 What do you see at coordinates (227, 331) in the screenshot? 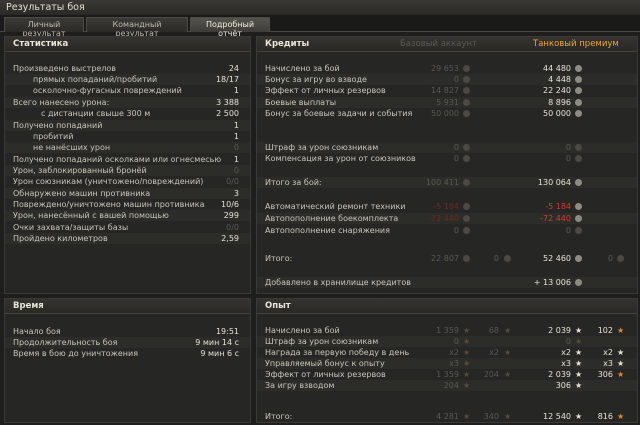
I see `time-value: 19:51` at bounding box center [227, 331].